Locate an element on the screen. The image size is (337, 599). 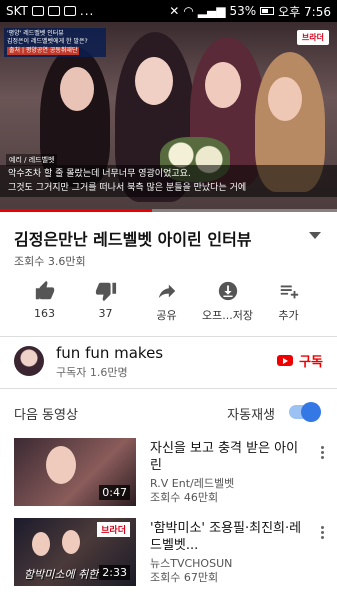
list-item-views: 조회수 46만회 is located at coordinates (184, 497).